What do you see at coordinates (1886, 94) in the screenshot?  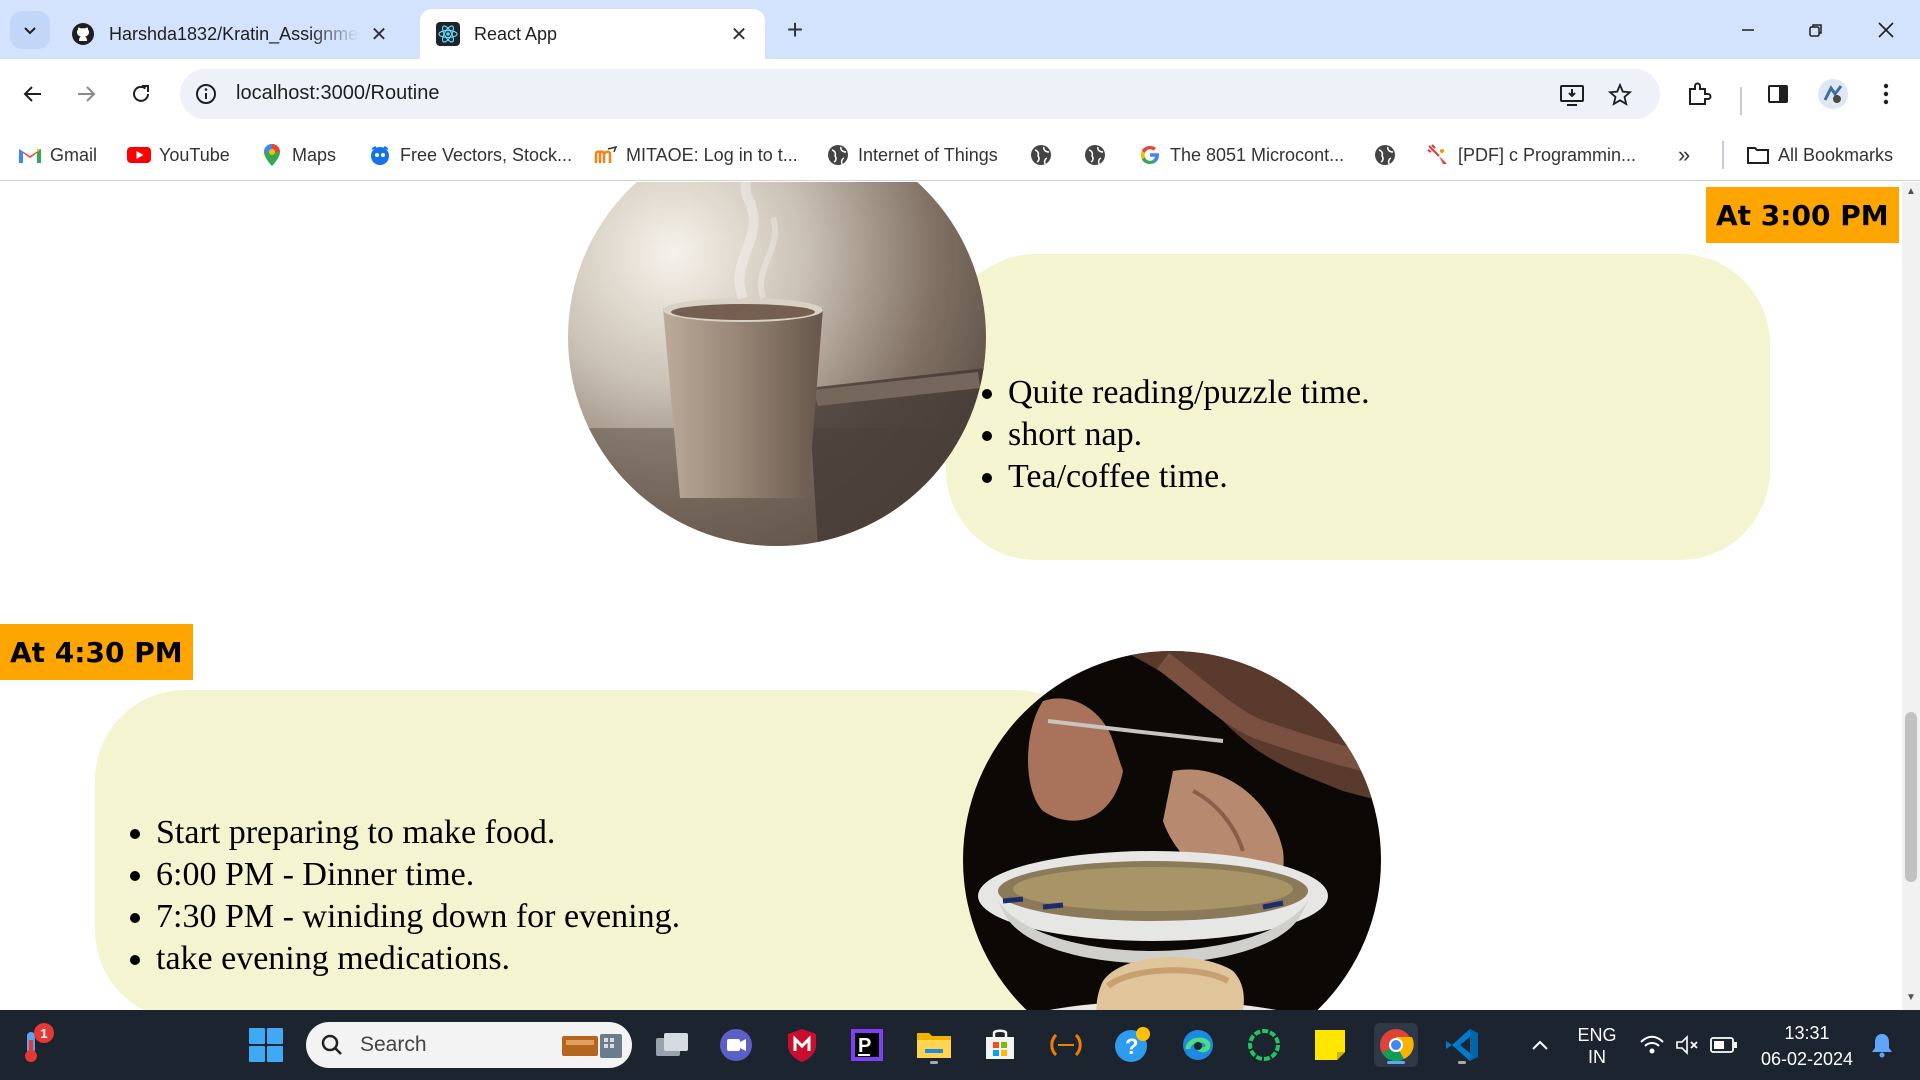 I see `menu-kebab-icon` at bounding box center [1886, 94].